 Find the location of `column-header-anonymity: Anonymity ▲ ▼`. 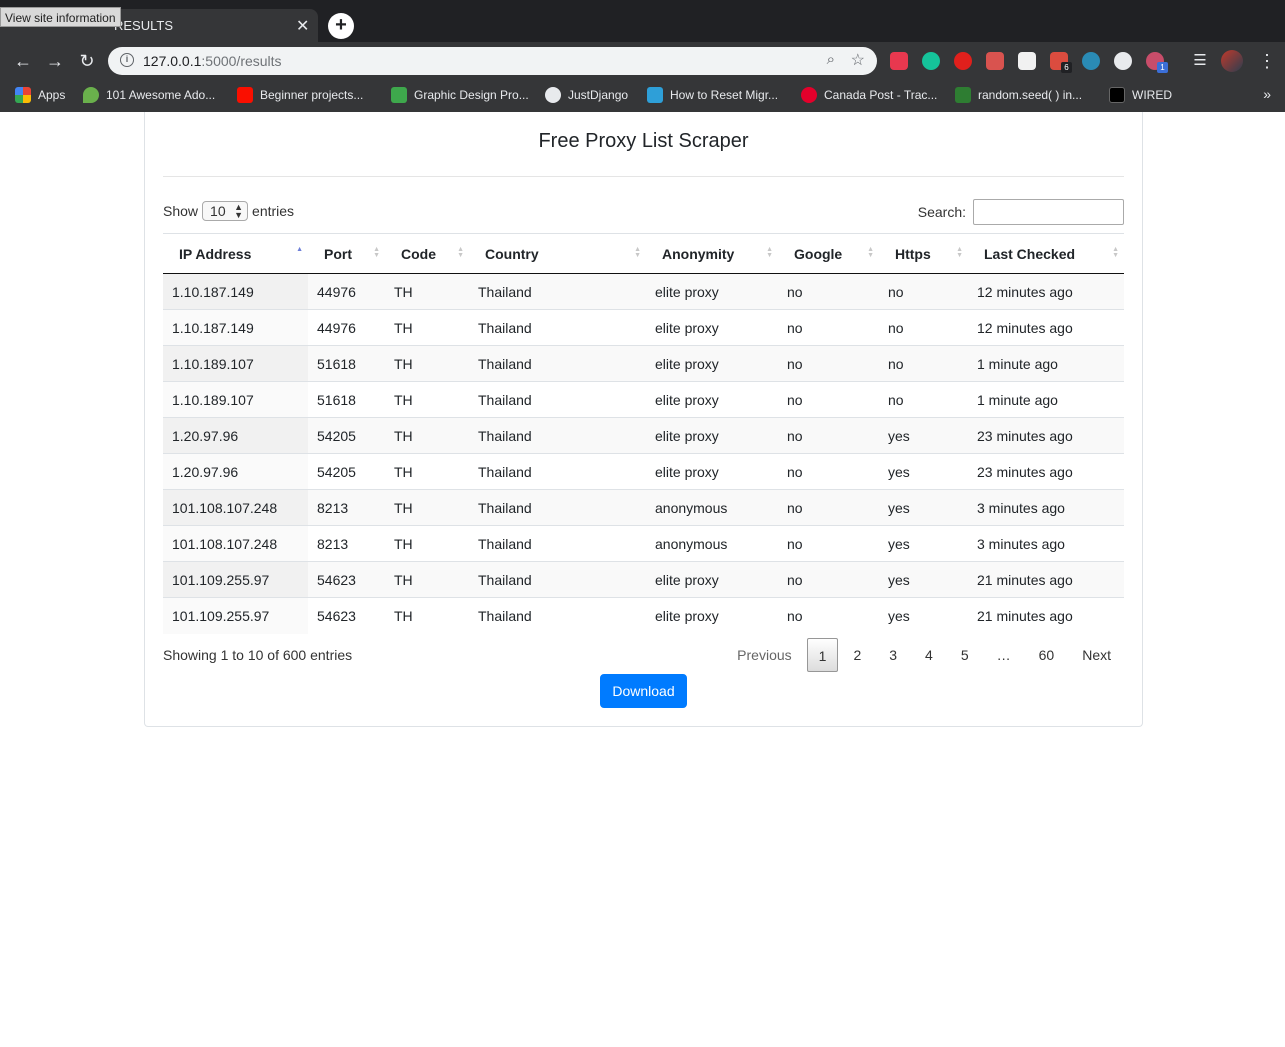

column-header-anonymity: Anonymity ▲ ▼ is located at coordinates (712, 253).